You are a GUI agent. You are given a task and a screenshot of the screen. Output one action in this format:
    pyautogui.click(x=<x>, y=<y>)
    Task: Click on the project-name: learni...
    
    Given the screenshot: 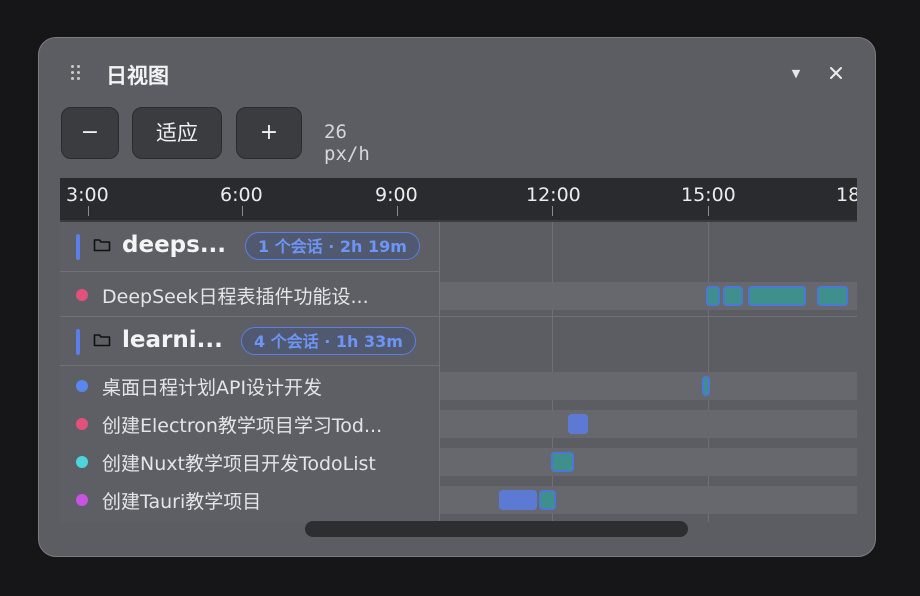 What is the action you would take?
    pyautogui.click(x=172, y=340)
    